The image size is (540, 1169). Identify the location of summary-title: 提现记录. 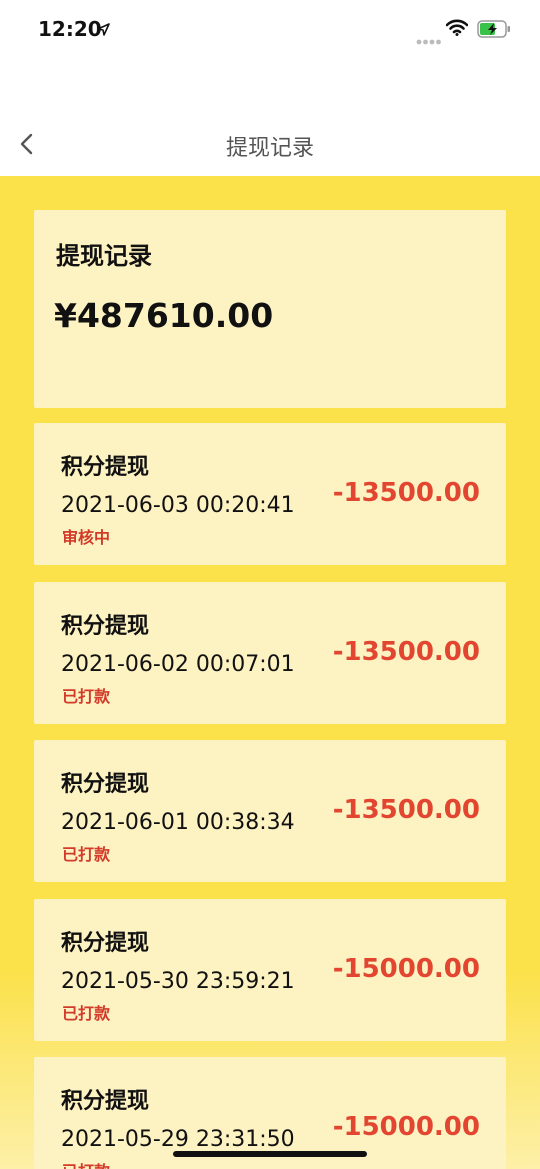
(104, 256).